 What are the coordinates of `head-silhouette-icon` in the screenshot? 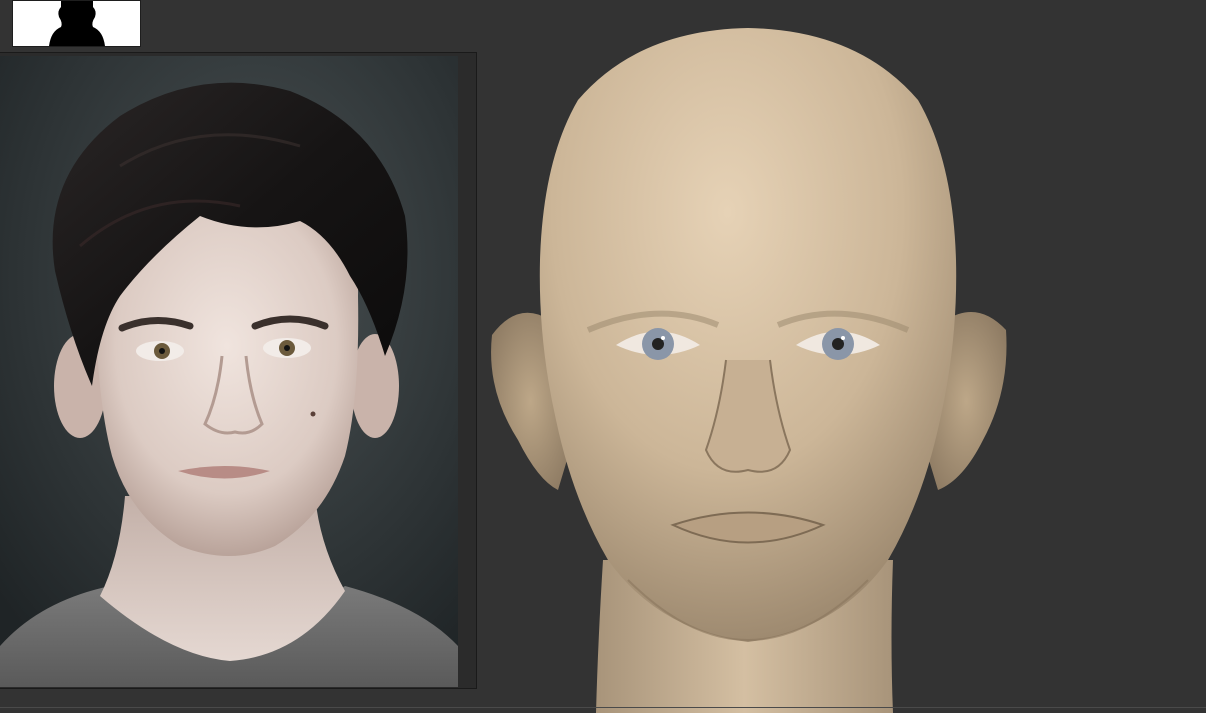 It's located at (76, 23).